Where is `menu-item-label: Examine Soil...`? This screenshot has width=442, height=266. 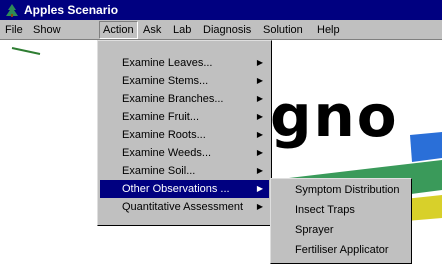
menu-item-label: Examine Soil... is located at coordinates (159, 171).